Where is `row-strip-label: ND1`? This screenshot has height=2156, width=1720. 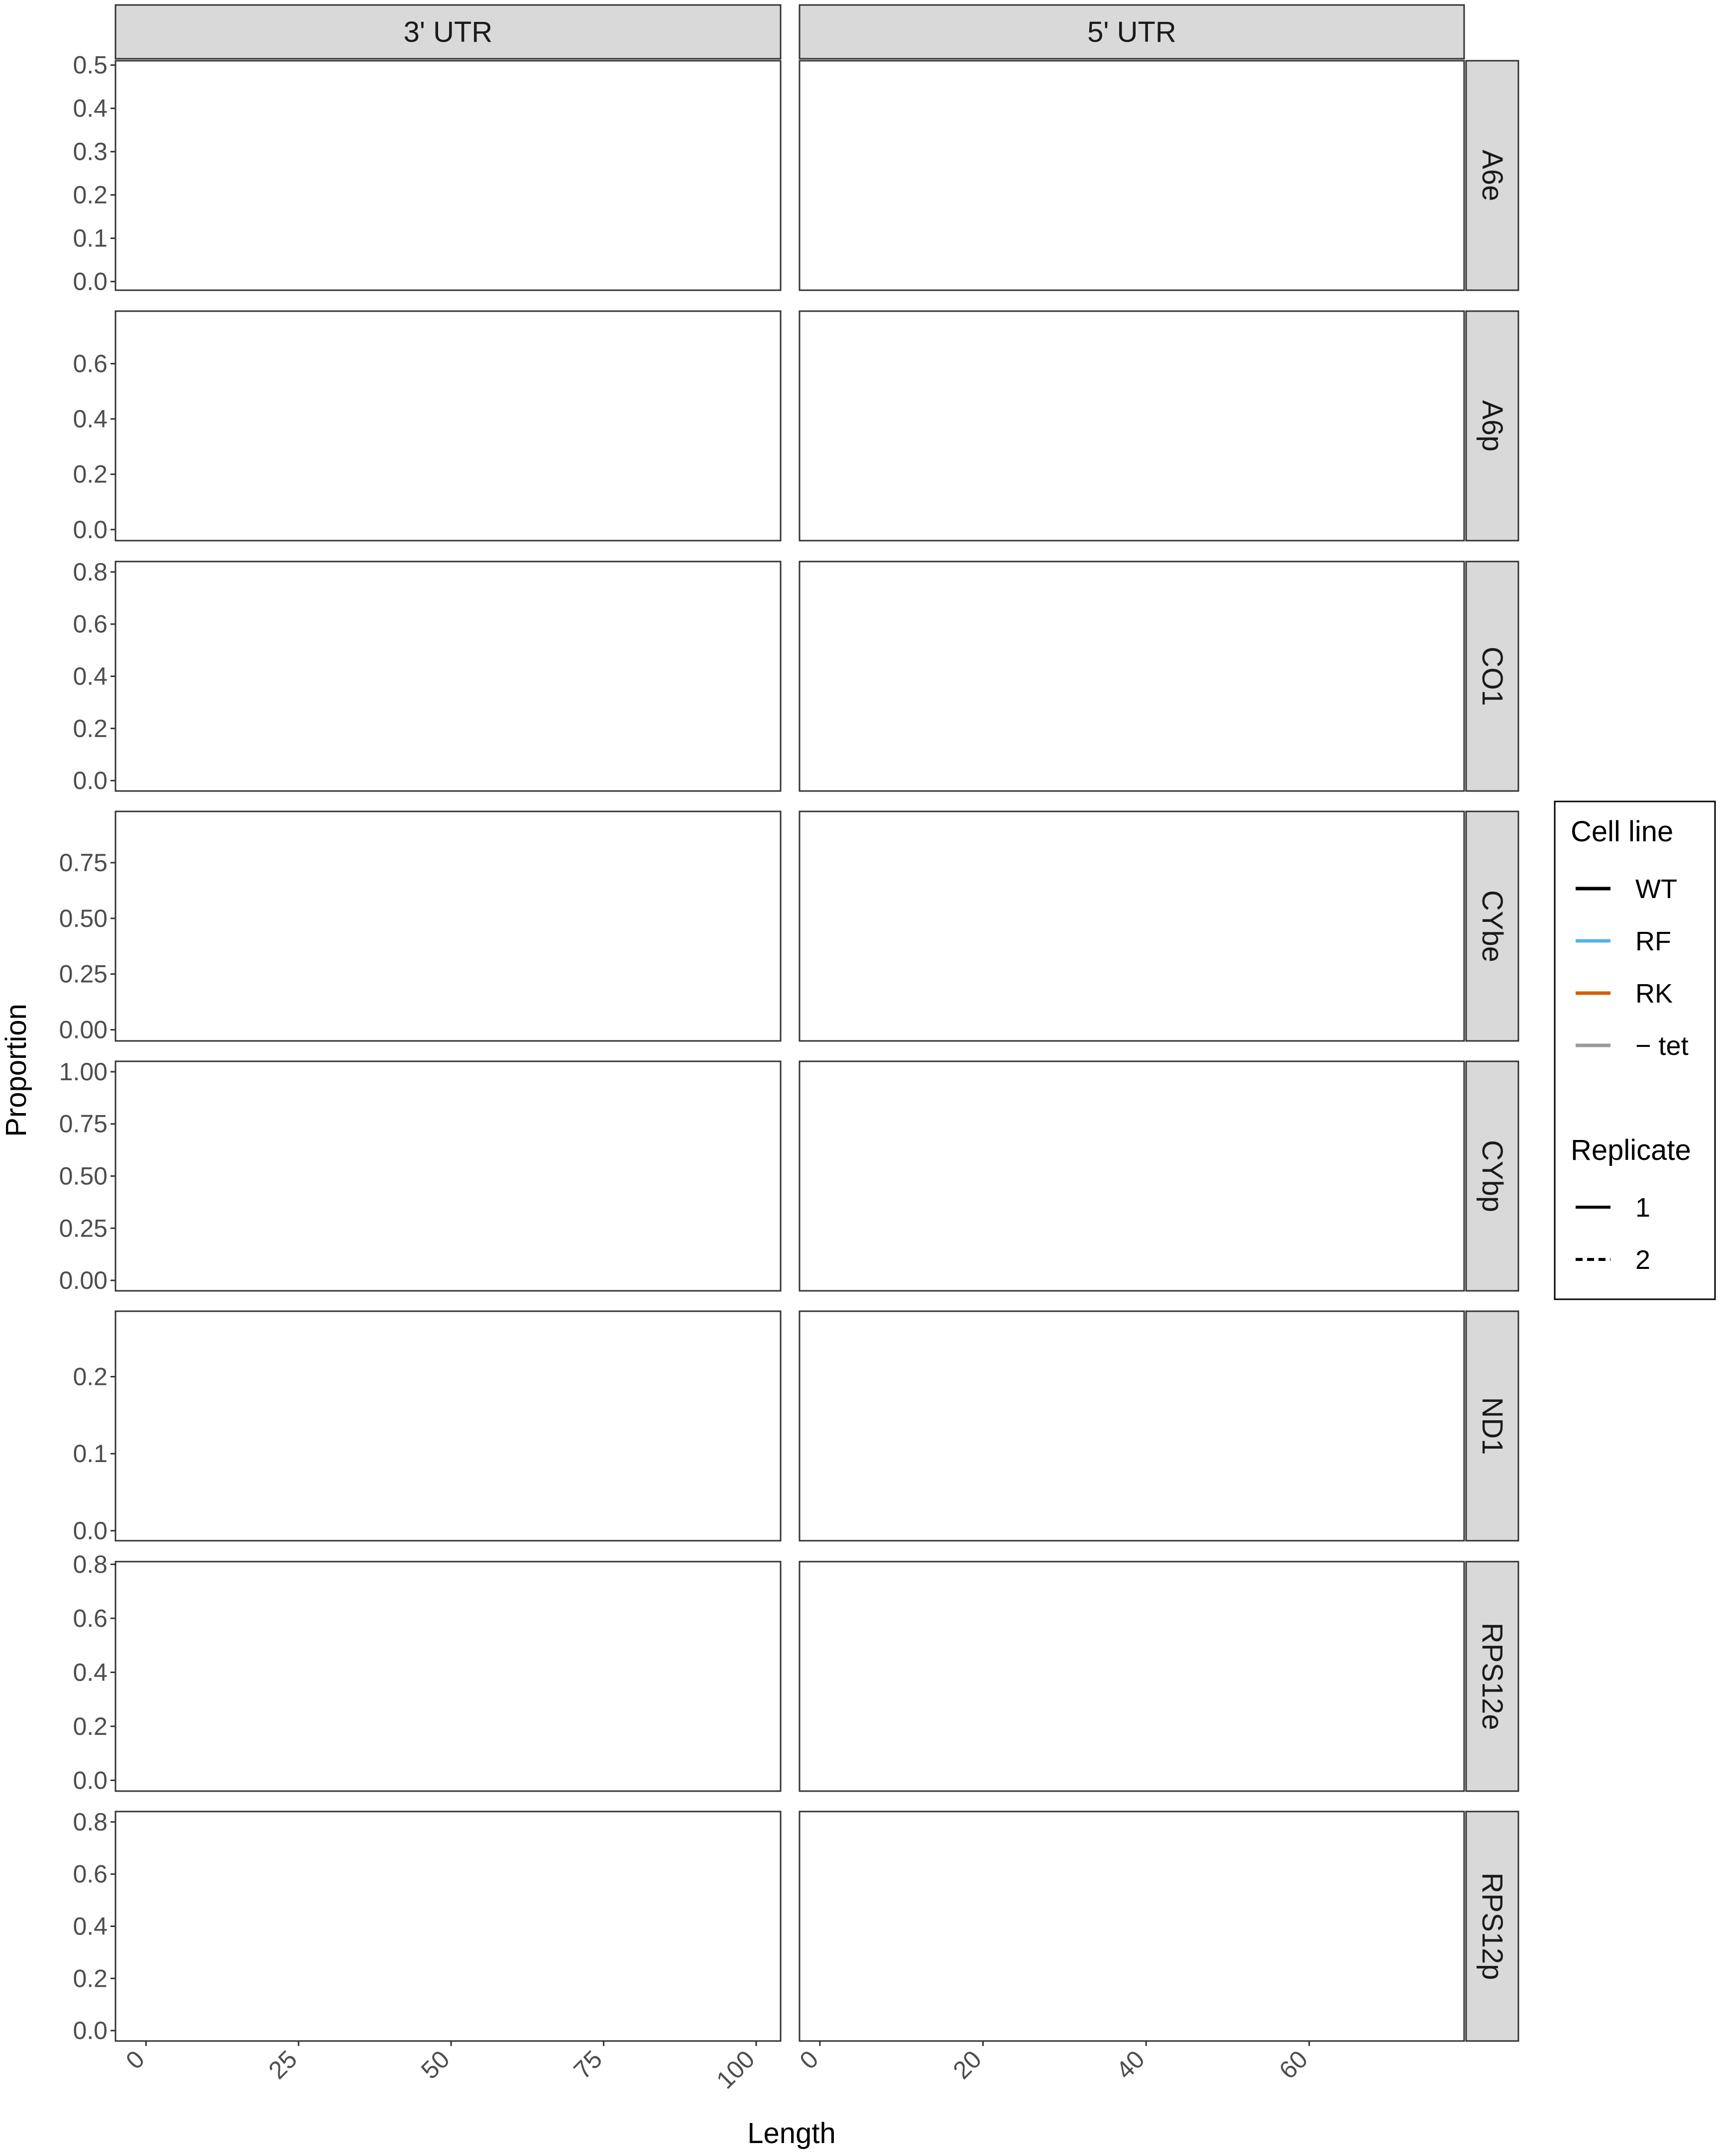
row-strip-label: ND1 is located at coordinates (1492, 1426).